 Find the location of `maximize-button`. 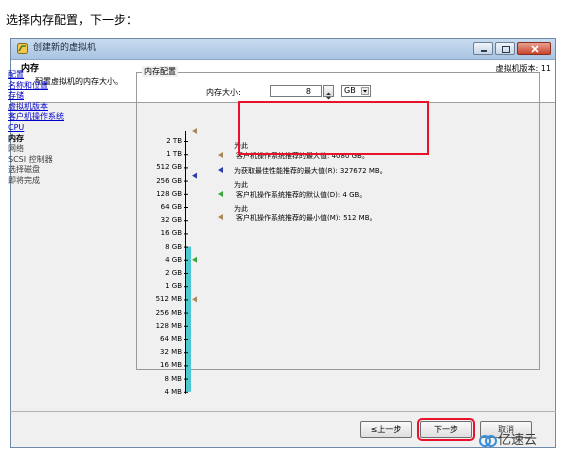

maximize-button is located at coordinates (505, 48).